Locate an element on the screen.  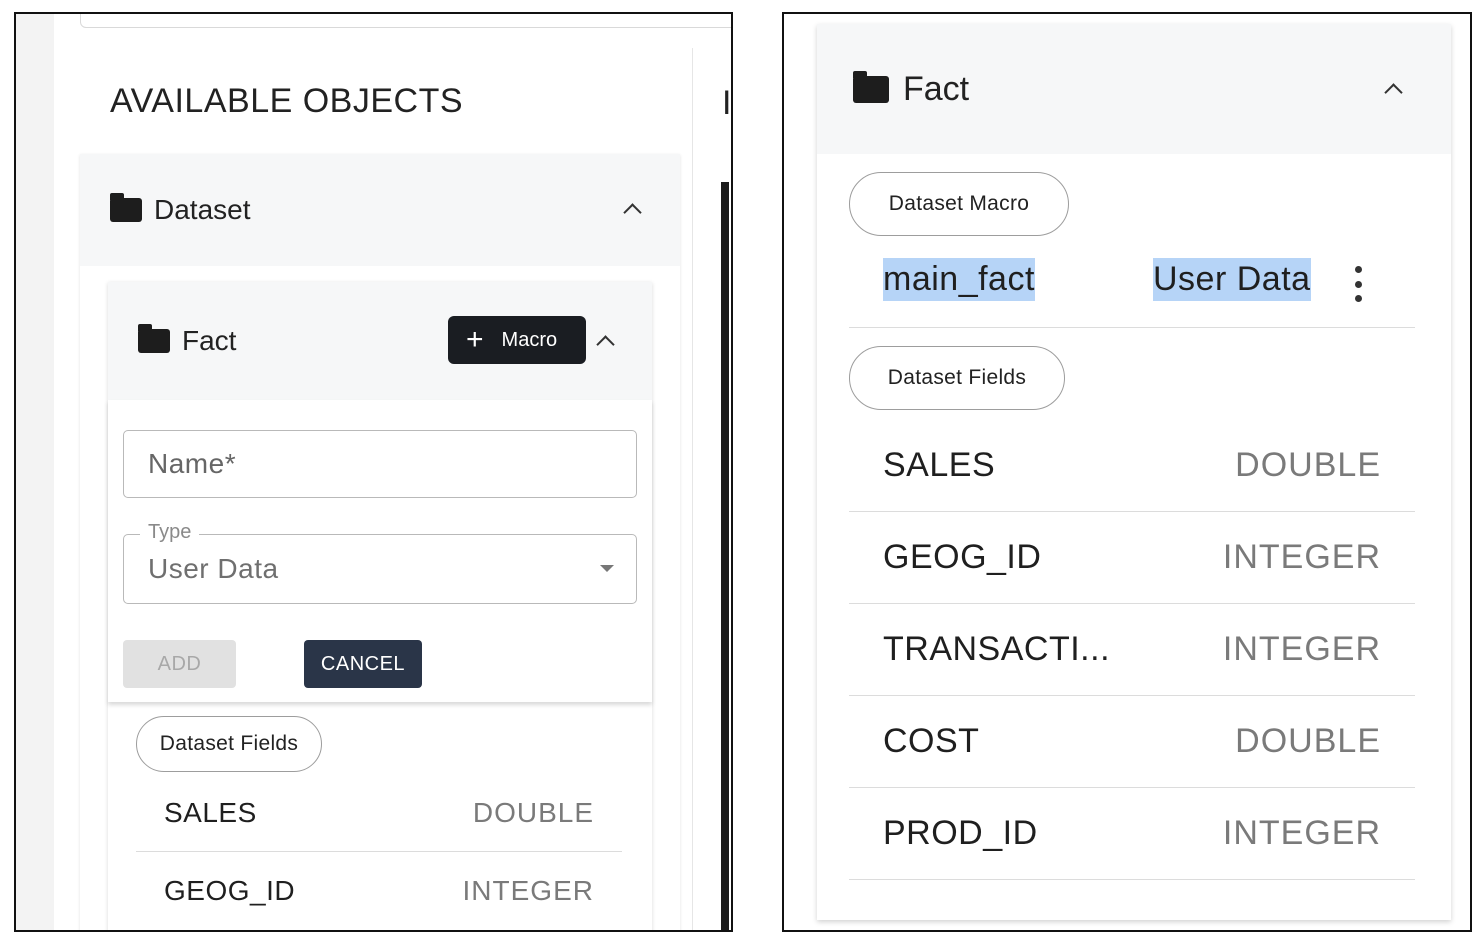
more-vert-icon is located at coordinates (1358, 284).